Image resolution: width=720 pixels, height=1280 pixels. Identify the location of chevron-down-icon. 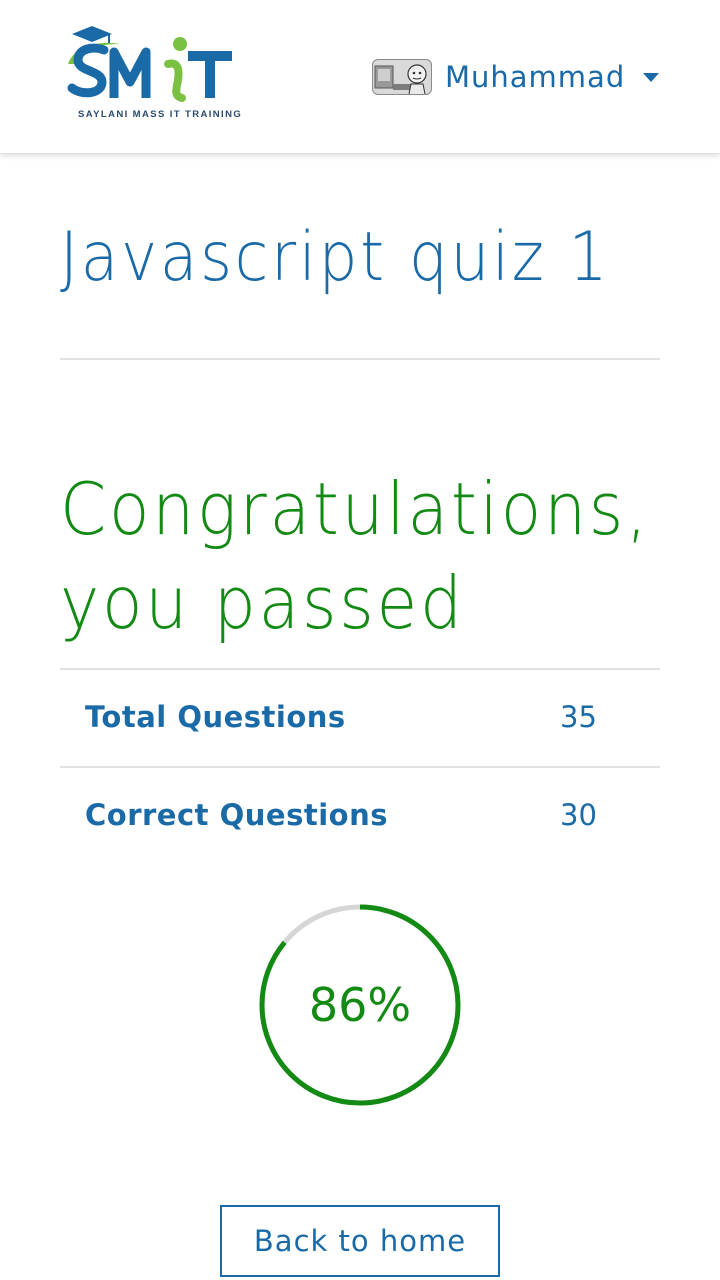
(651, 77).